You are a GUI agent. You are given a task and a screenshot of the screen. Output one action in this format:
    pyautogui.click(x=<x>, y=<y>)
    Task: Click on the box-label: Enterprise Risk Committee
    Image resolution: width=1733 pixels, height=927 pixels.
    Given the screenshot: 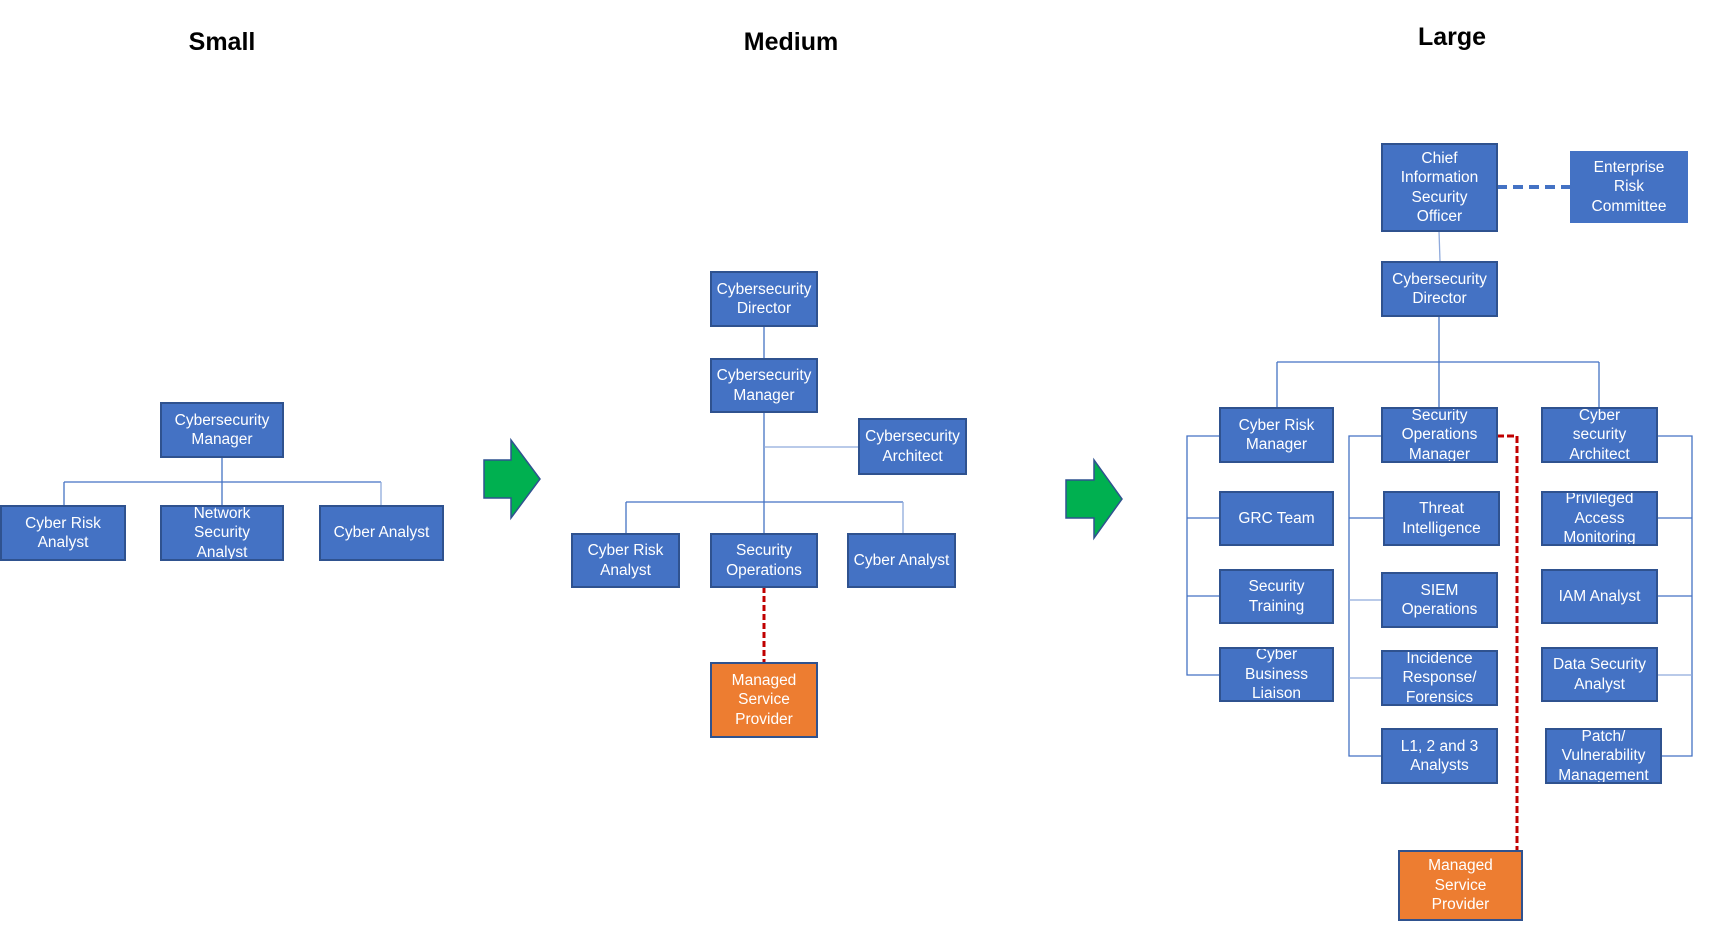 What is the action you would take?
    pyautogui.click(x=1629, y=186)
    